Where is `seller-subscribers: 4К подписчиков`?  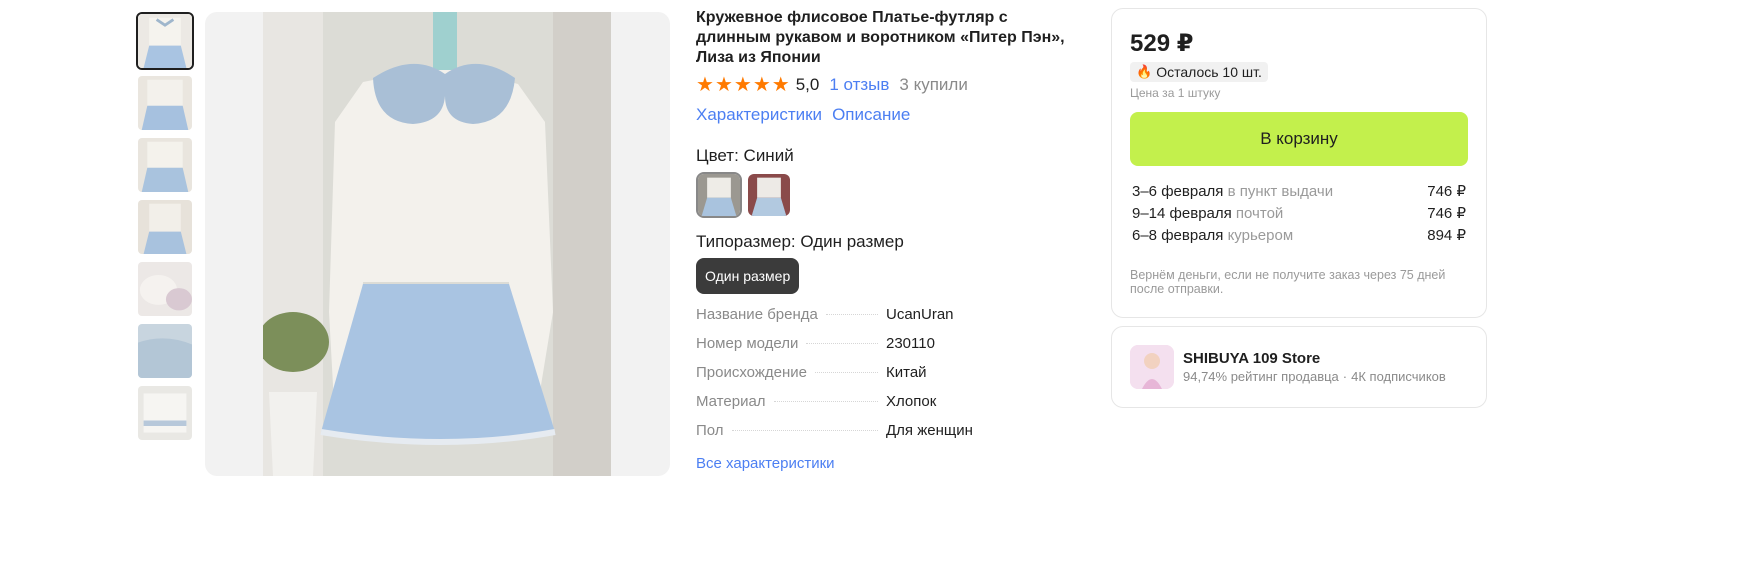
seller-subscribers: 4К подписчиков is located at coordinates (1398, 376).